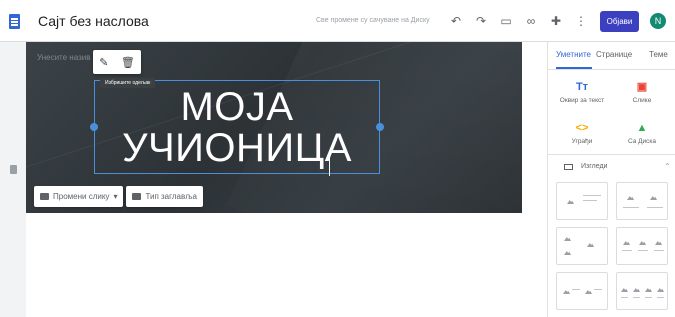 The height and width of the screenshot is (317, 675). Describe the element at coordinates (481, 21) in the screenshot. I see `redo-icon: ↷` at that location.